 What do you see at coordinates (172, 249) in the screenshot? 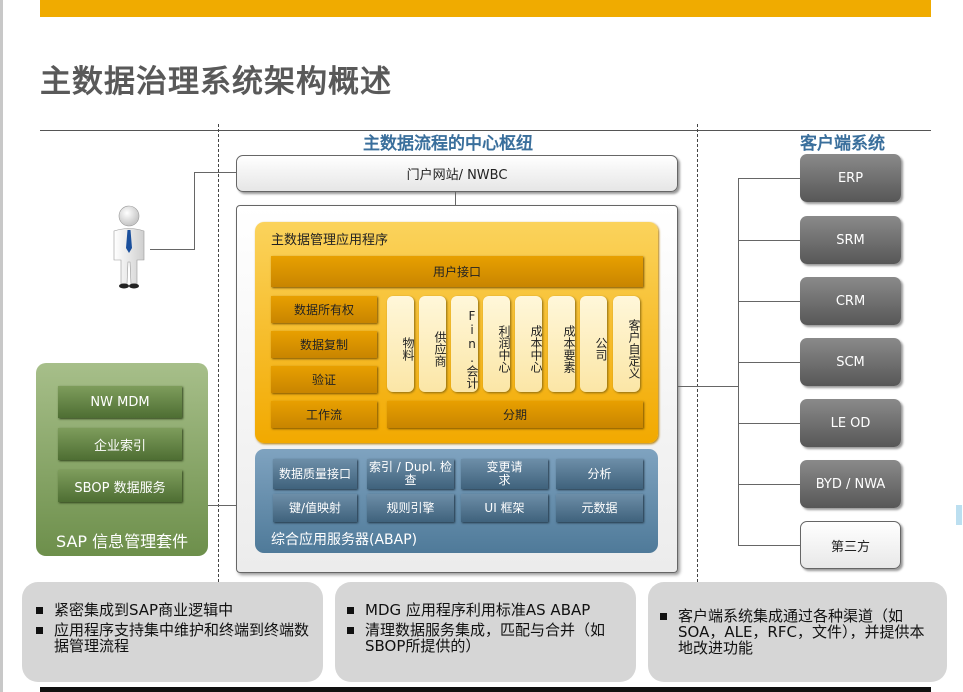
I see `user-connector-h` at bounding box center [172, 249].